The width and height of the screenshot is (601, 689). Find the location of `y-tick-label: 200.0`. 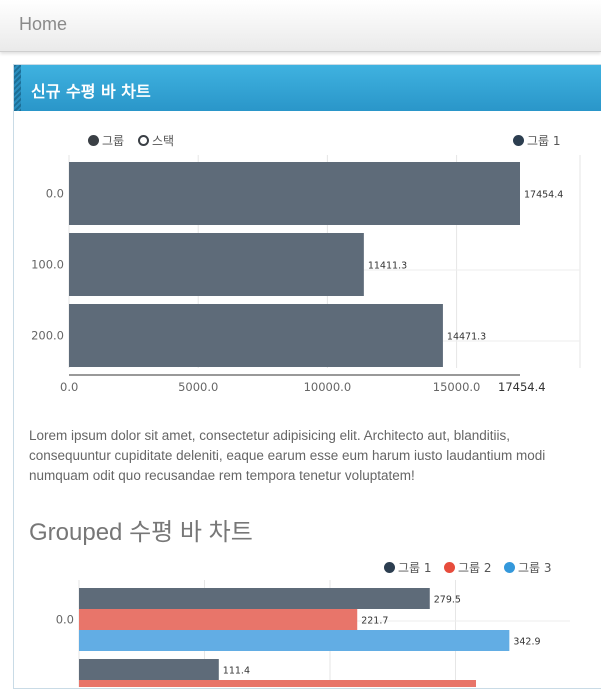

y-tick-label: 200.0 is located at coordinates (47, 336).